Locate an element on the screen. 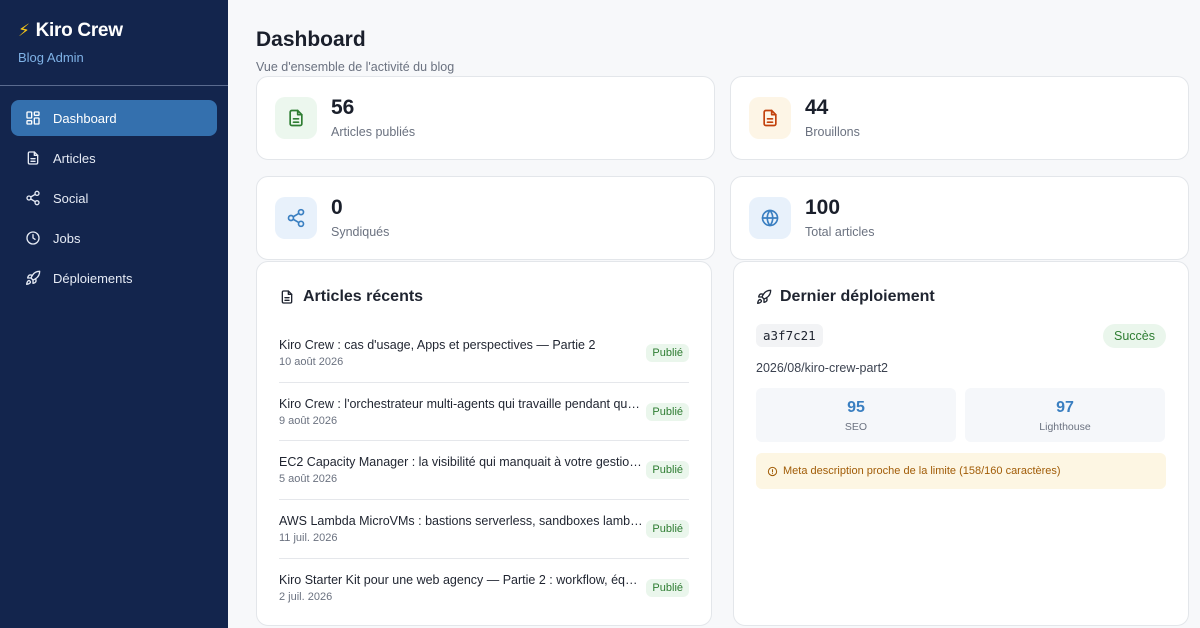 The width and height of the screenshot is (1200, 628). panel-title: Articles récents is located at coordinates (363, 296).